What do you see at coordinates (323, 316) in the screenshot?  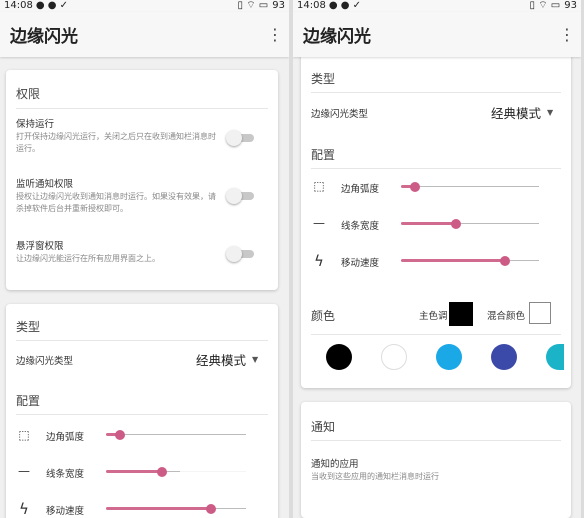 I see `color-title: 颜色` at bounding box center [323, 316].